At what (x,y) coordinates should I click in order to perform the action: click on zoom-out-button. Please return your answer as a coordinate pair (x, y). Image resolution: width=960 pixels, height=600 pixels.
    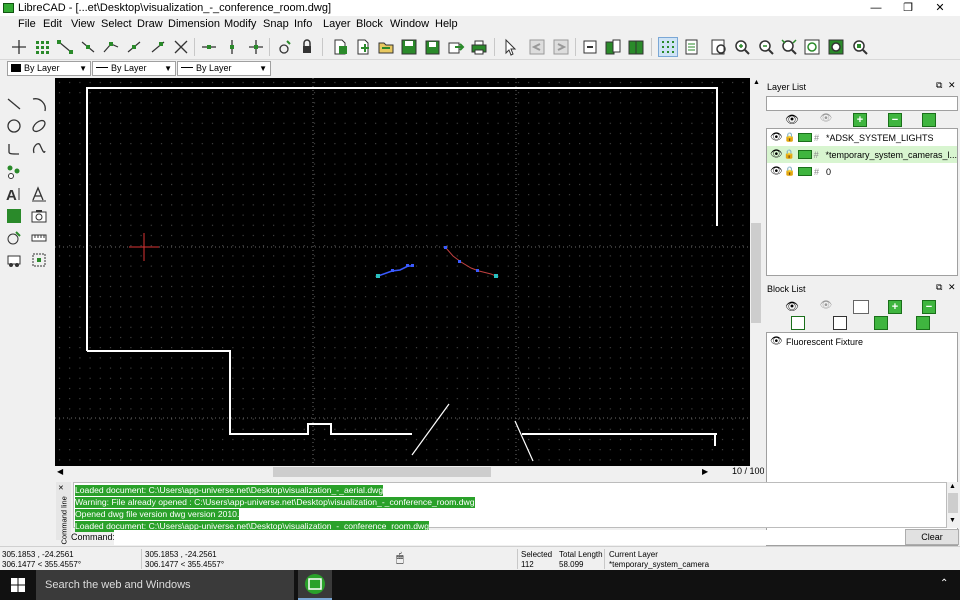
    Looking at the image, I should click on (766, 47).